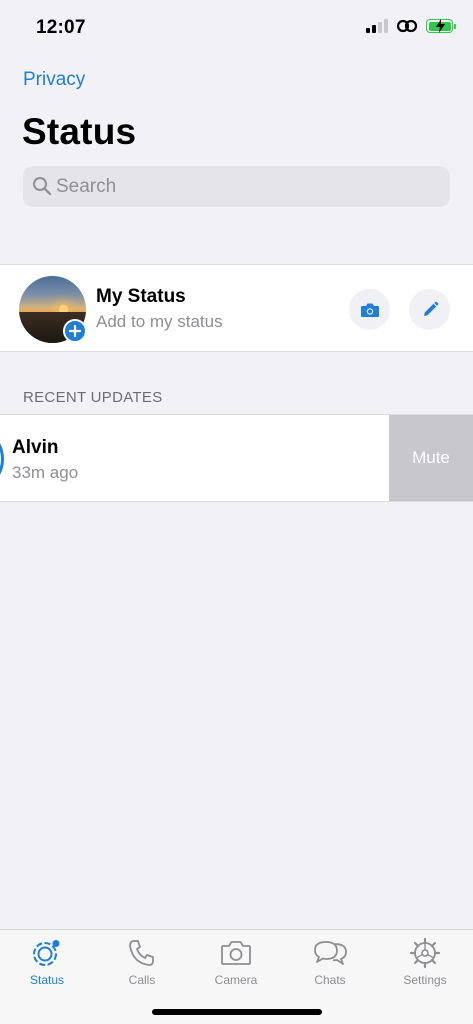 The image size is (473, 1024). I want to click on status-bar: 12:07, so click(236, 28).